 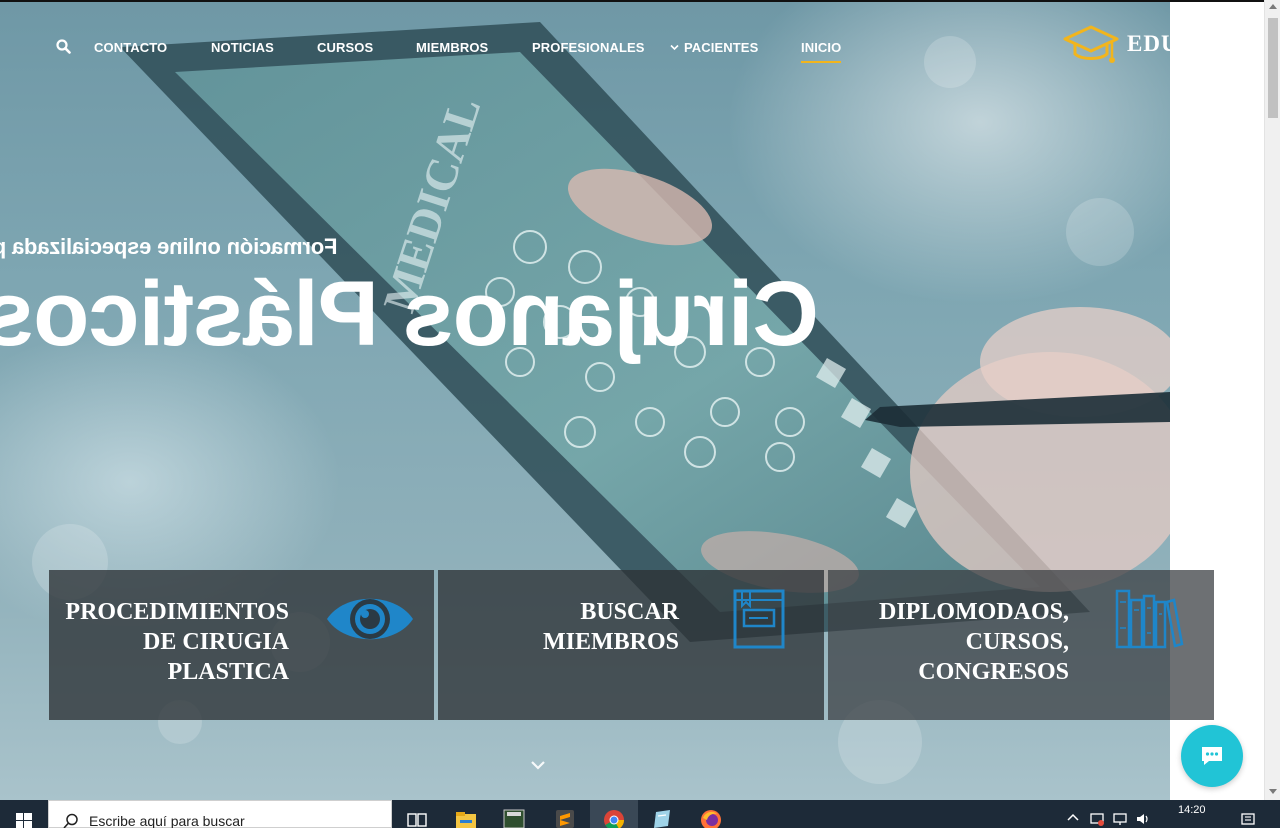 What do you see at coordinates (228, 672) in the screenshot?
I see `feature-box-label-line: PLASTICA` at bounding box center [228, 672].